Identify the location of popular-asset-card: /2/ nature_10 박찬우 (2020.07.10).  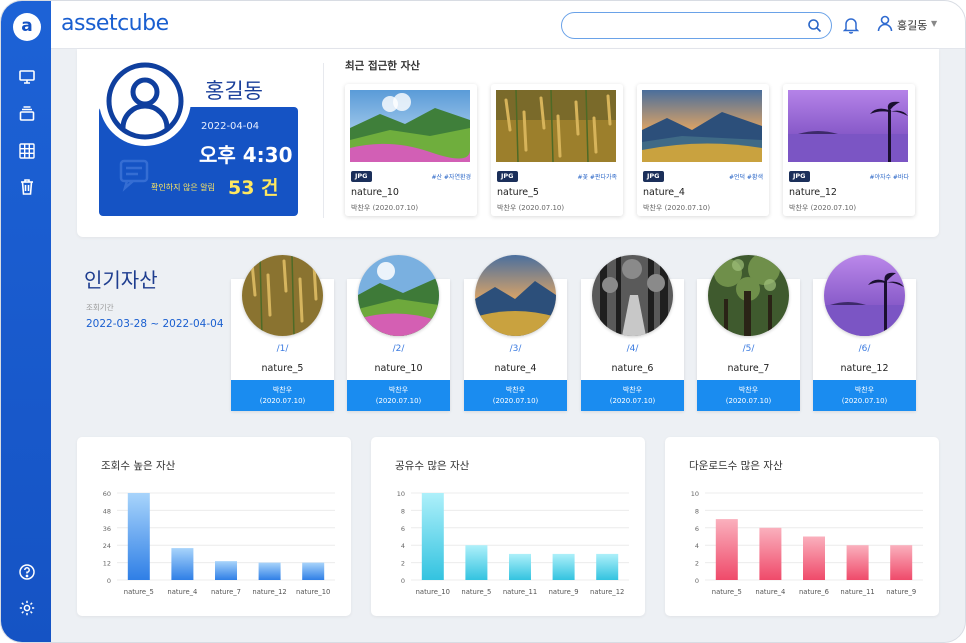
(398, 333).